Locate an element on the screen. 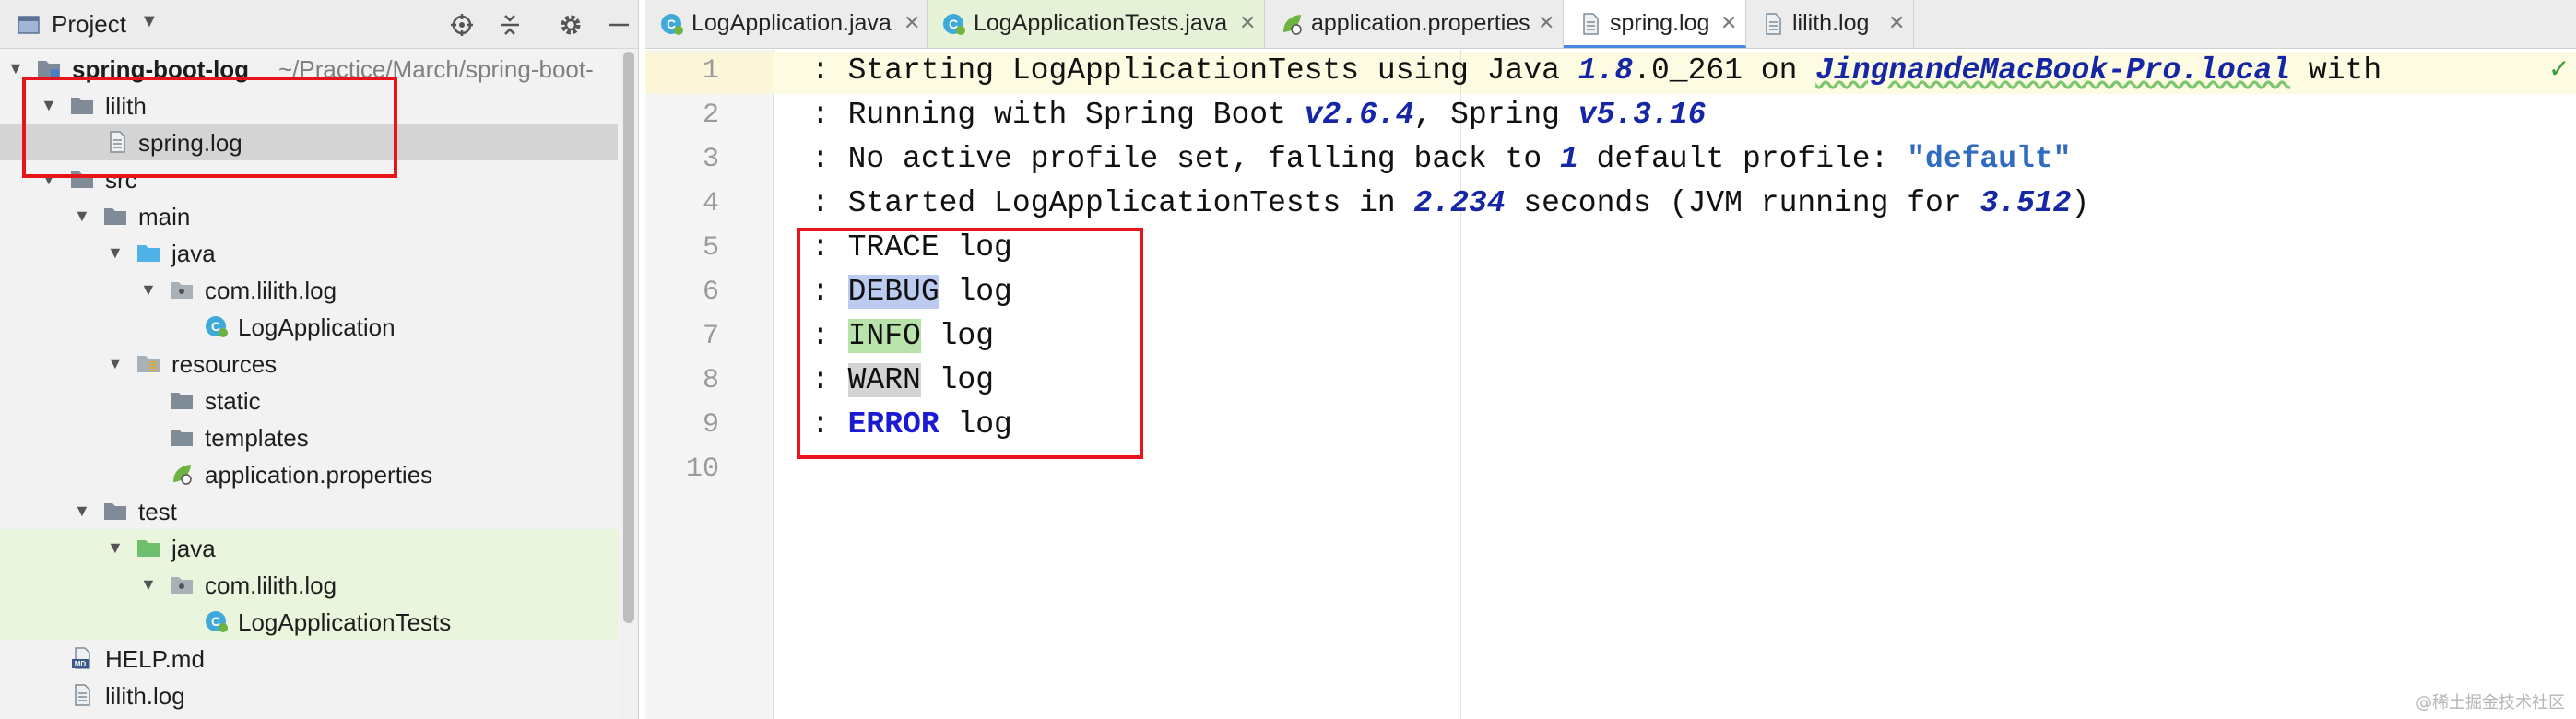 The image size is (2576, 719). tree-item-application-properties: application.properties is located at coordinates (309, 473).